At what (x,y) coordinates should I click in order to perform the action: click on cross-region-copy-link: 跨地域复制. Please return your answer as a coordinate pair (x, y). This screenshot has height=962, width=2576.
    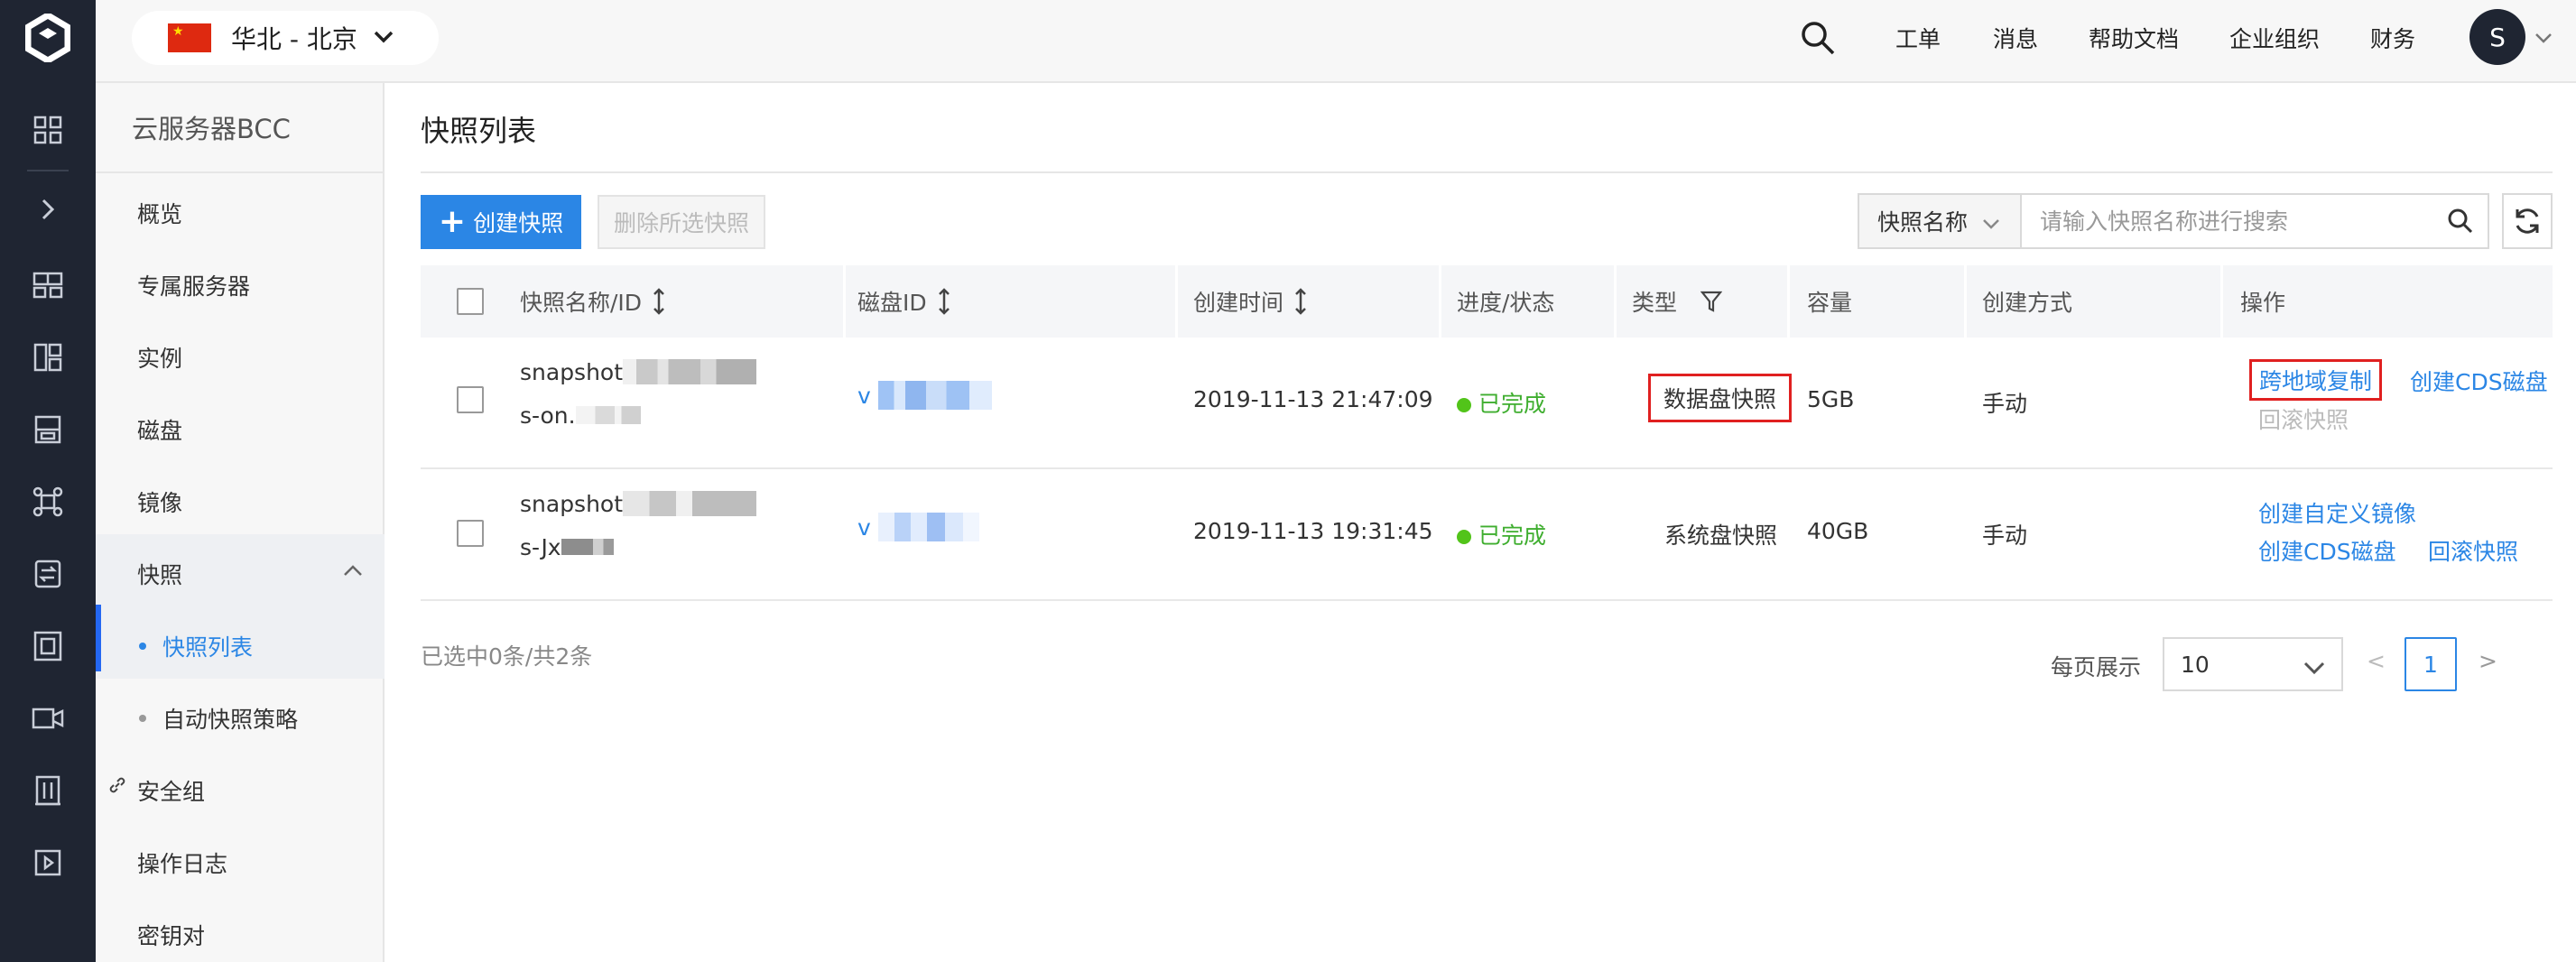
    Looking at the image, I should click on (2316, 380).